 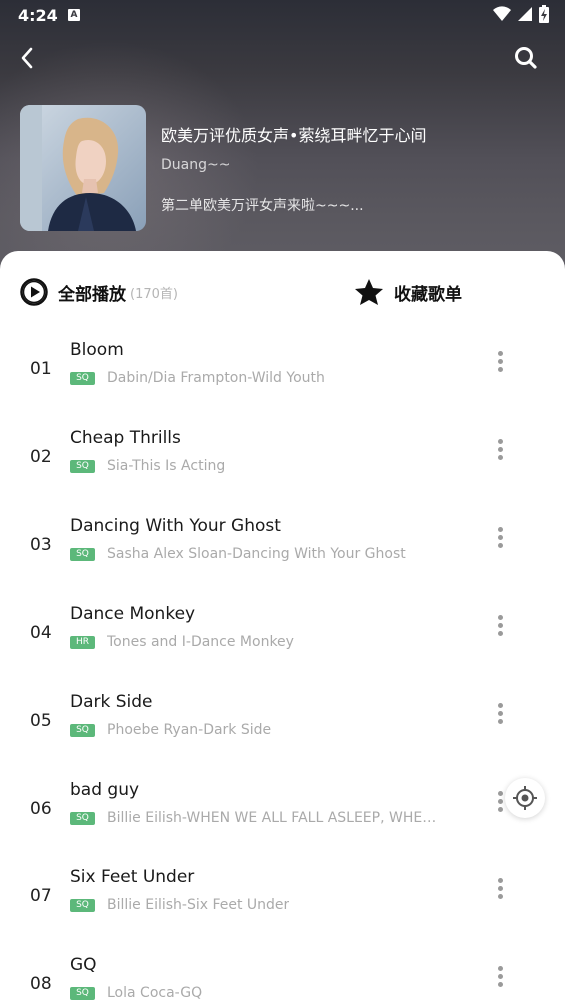 What do you see at coordinates (41, 545) in the screenshot?
I see `song-number: 03` at bounding box center [41, 545].